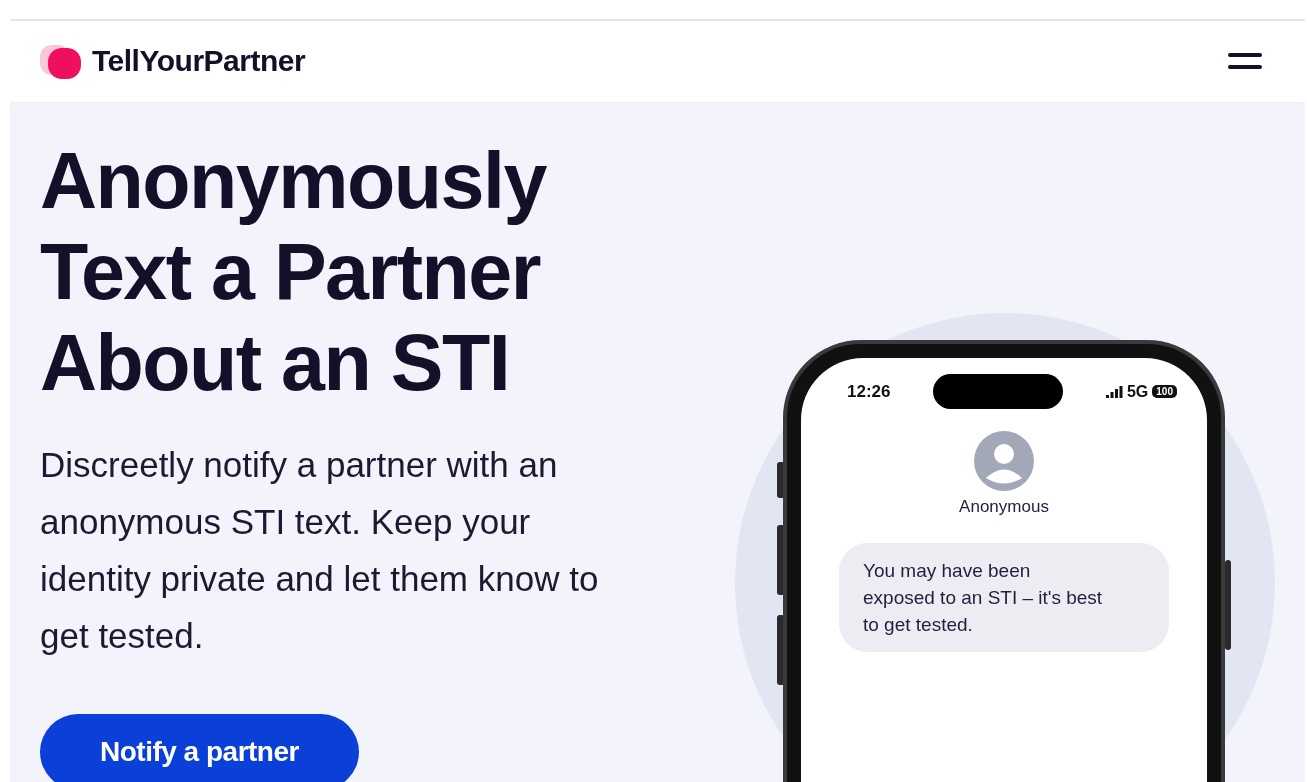  Describe the element at coordinates (199, 61) in the screenshot. I see `brand-name: TellYourPartner` at that location.